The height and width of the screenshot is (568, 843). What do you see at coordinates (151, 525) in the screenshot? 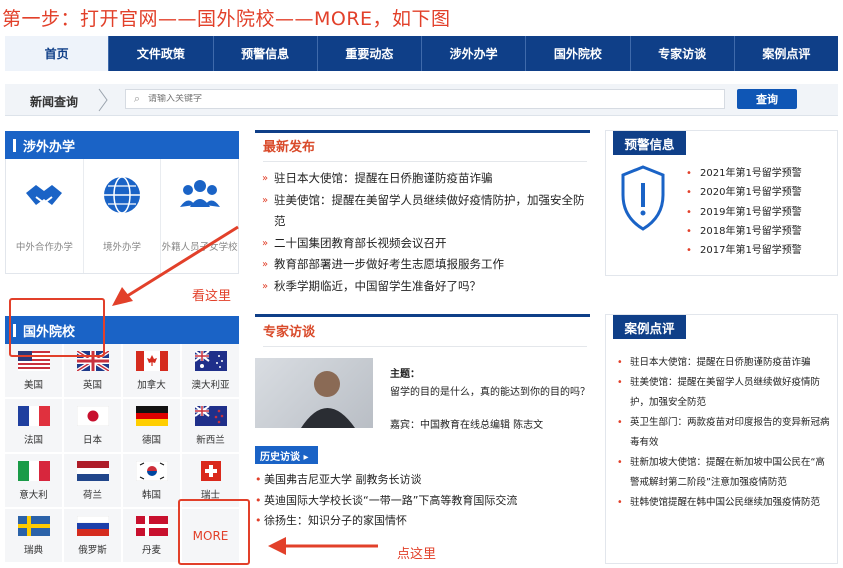
I see `flag-denmark-icon` at bounding box center [151, 525].